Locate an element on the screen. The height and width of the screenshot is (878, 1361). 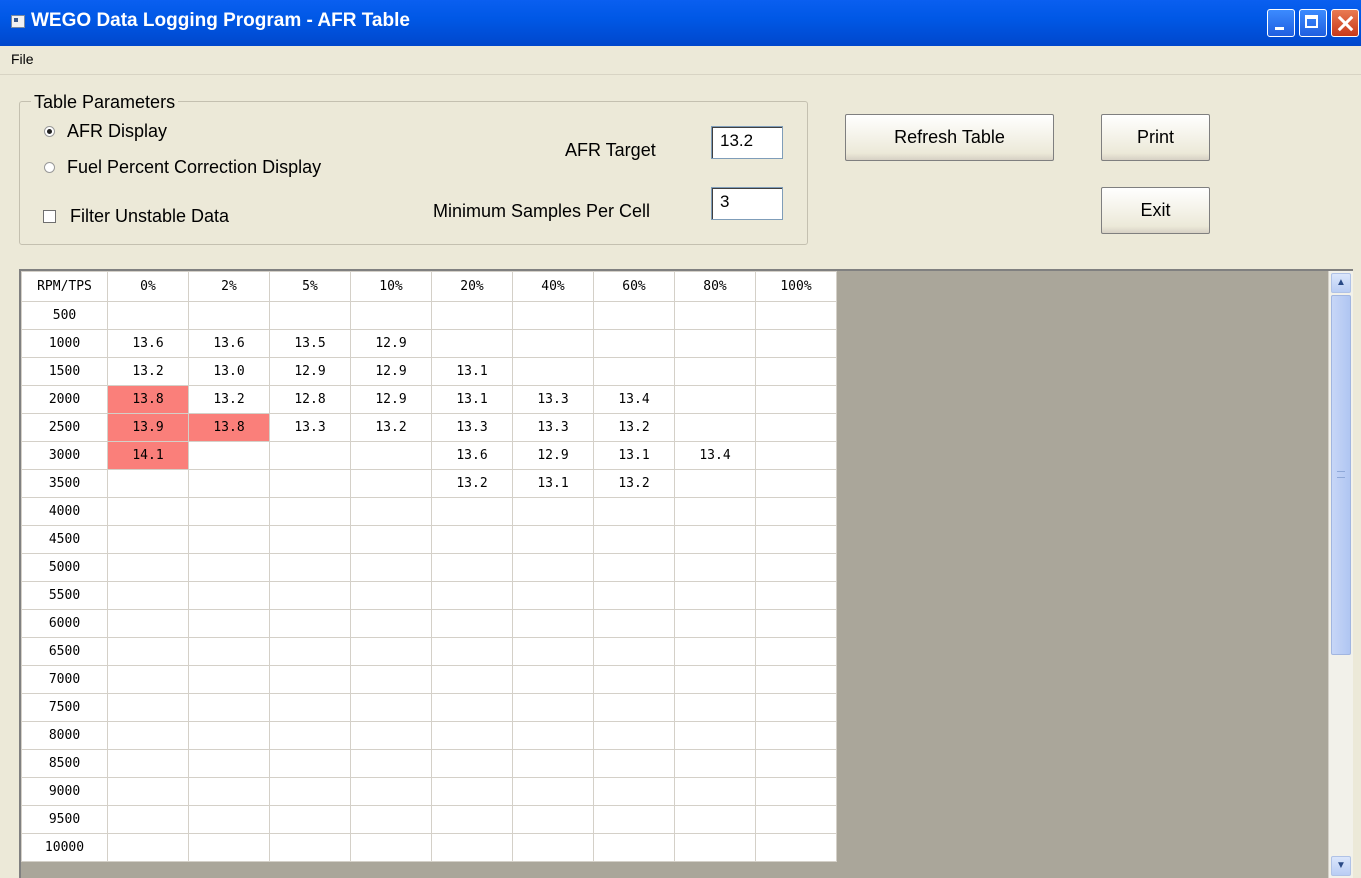
scroll-down-icon: ▼ is located at coordinates (1341, 866).